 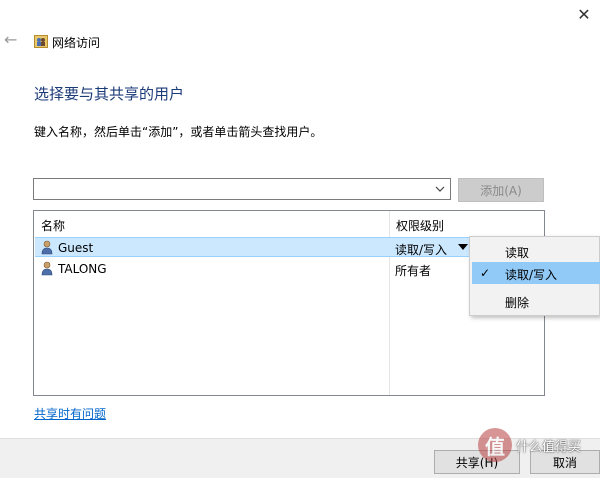 I want to click on add-button: 添加(A), so click(x=501, y=190).